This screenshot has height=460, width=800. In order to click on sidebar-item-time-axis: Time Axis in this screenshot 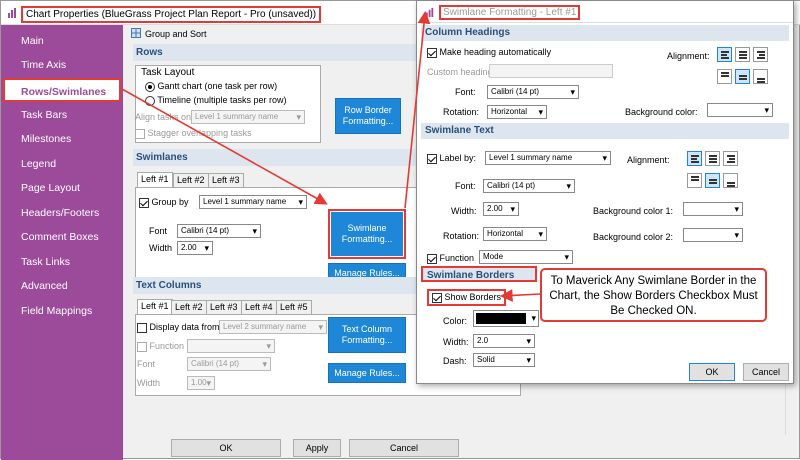, I will do `click(62, 65)`.